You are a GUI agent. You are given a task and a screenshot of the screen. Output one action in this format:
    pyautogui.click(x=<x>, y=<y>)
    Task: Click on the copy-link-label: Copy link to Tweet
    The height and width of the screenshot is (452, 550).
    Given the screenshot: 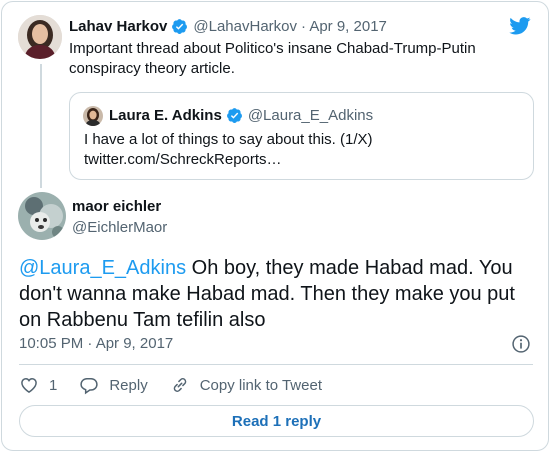 What is the action you would take?
    pyautogui.click(x=260, y=385)
    